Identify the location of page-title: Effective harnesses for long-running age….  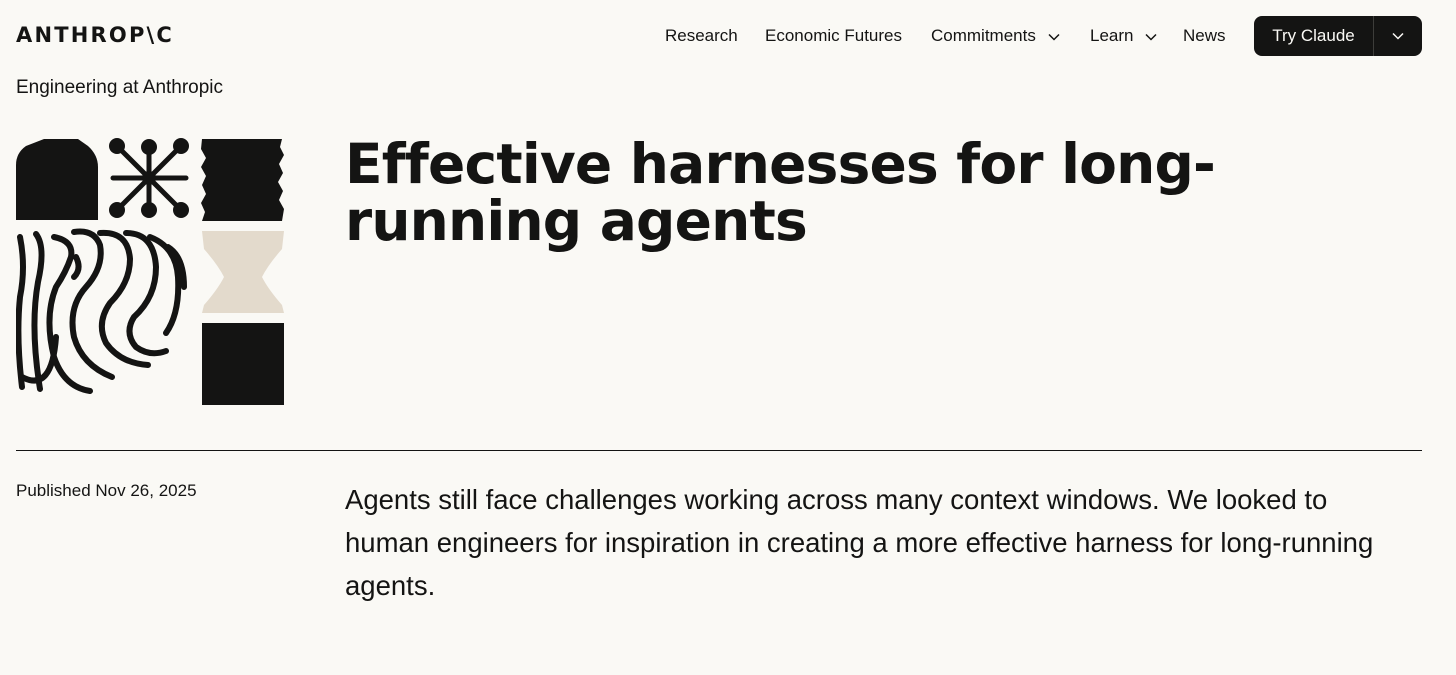
(780, 192).